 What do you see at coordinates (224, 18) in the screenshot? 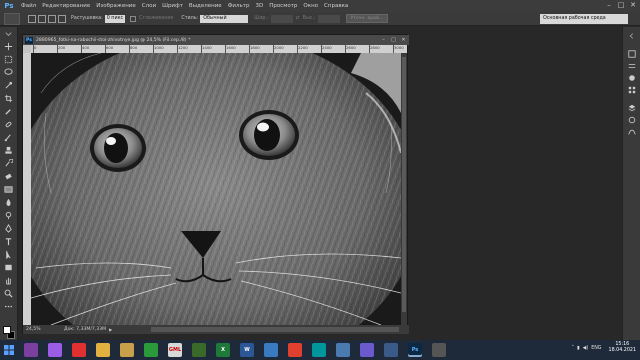
I see `style-select: Обычный` at bounding box center [224, 18].